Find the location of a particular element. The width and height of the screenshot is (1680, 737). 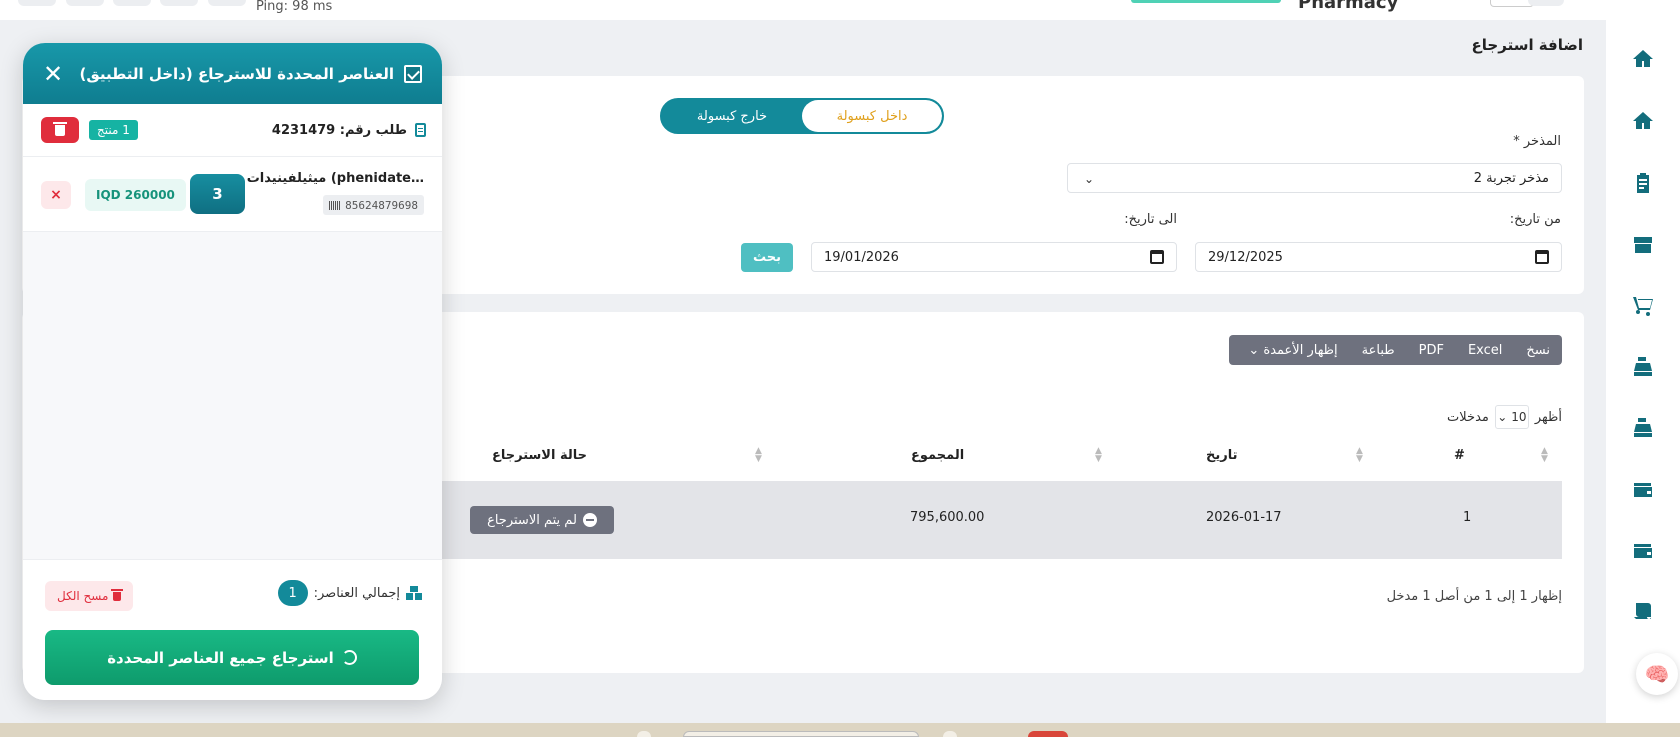

export-toolbar: نسخ Excel PDF طباعة إظهار الأعمدة ⌄ is located at coordinates (1395, 350).